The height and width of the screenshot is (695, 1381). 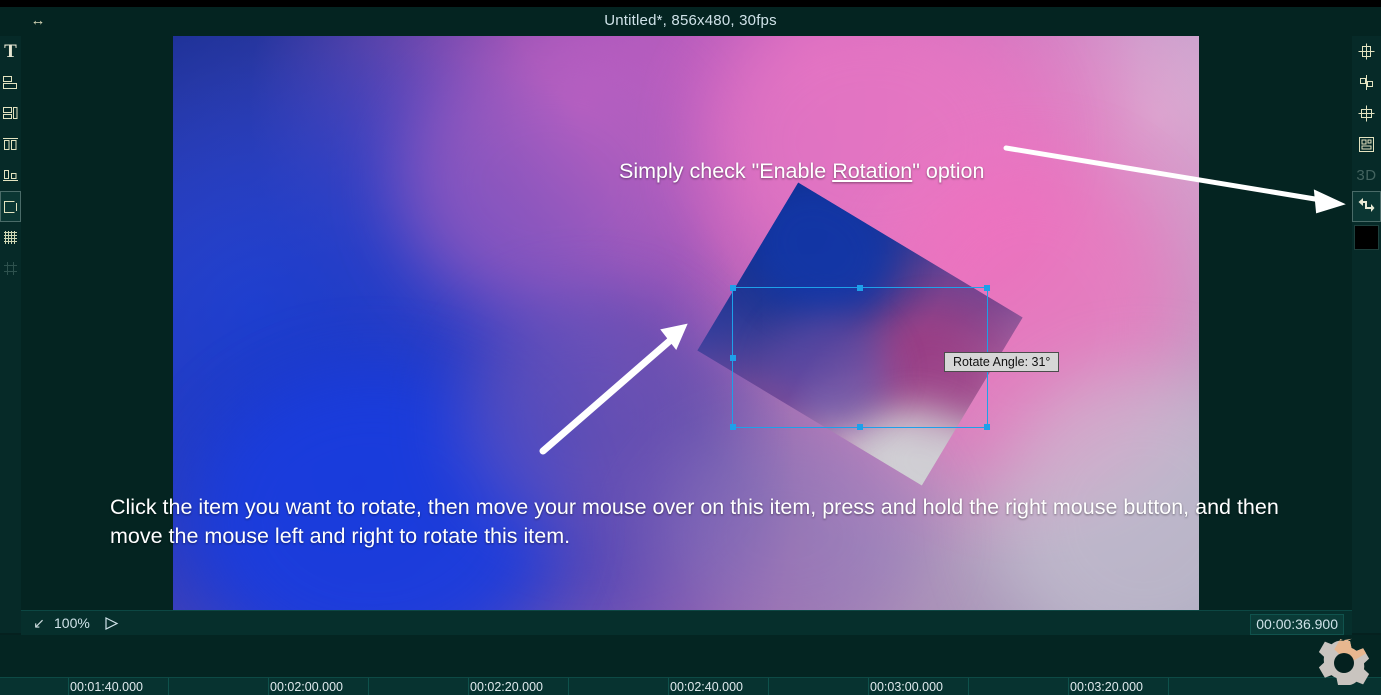 I want to click on right-tool-align-center-vertical, so click(x=1366, y=51).